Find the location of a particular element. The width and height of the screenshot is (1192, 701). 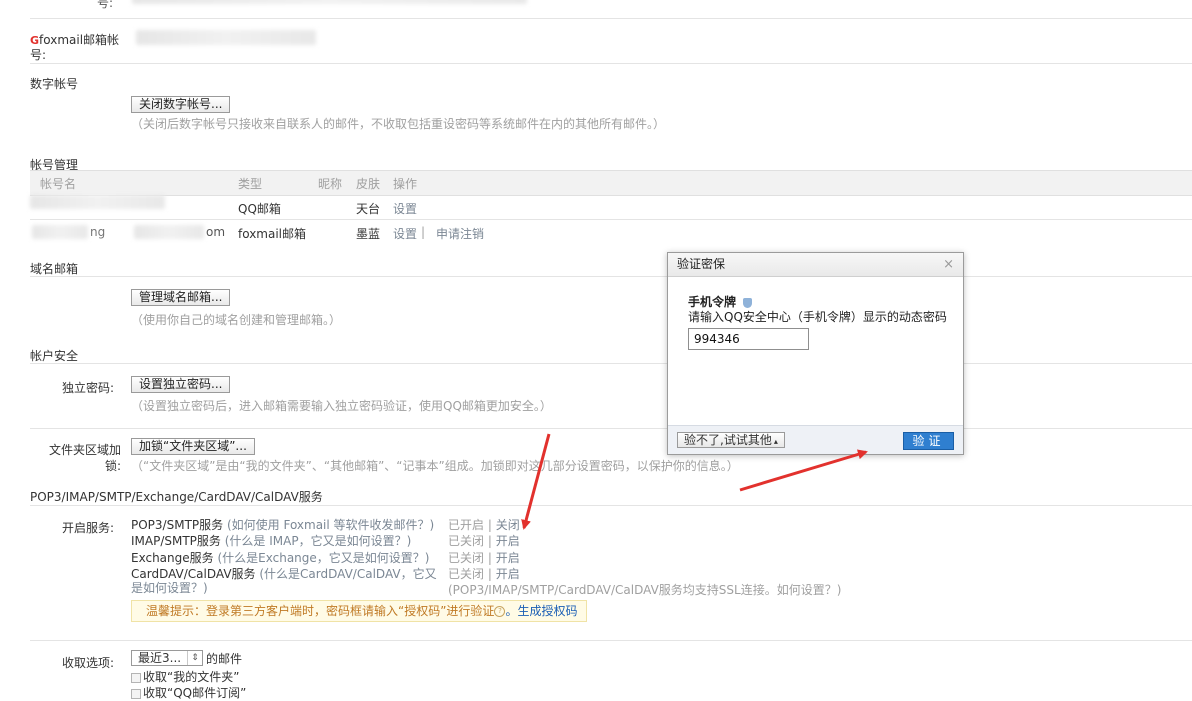

service-help-link: (什么是 IMAP，它又是如何设置？) is located at coordinates (318, 541).